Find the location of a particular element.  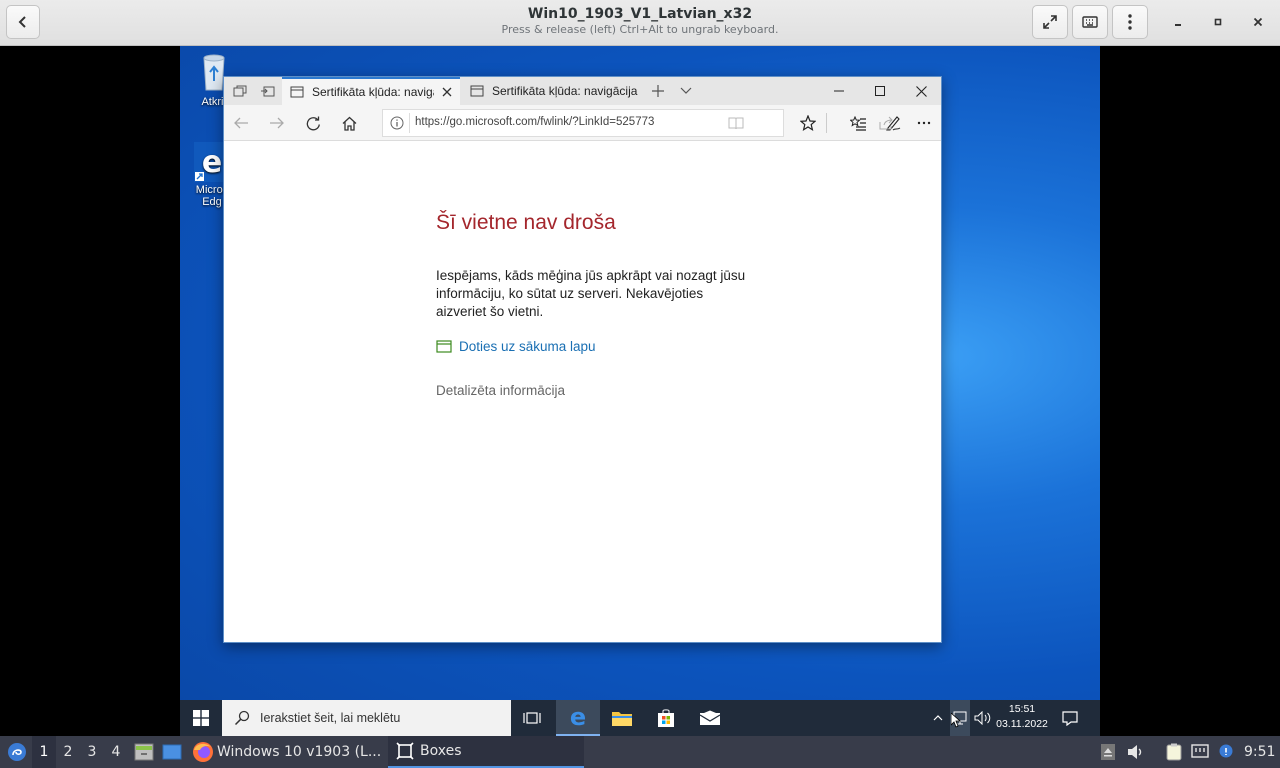

tab-certificate-error-1: Sertifikāta kļūda: navigā is located at coordinates (371, 91).